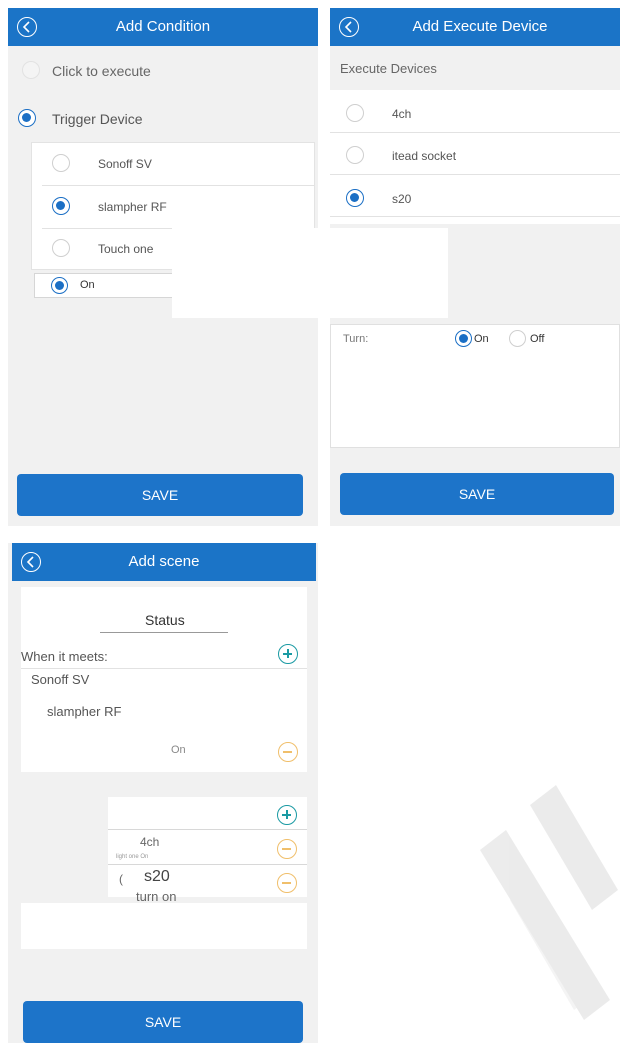 The height and width of the screenshot is (1044, 621). What do you see at coordinates (165, 620) in the screenshot?
I see `status-label: Status` at bounding box center [165, 620].